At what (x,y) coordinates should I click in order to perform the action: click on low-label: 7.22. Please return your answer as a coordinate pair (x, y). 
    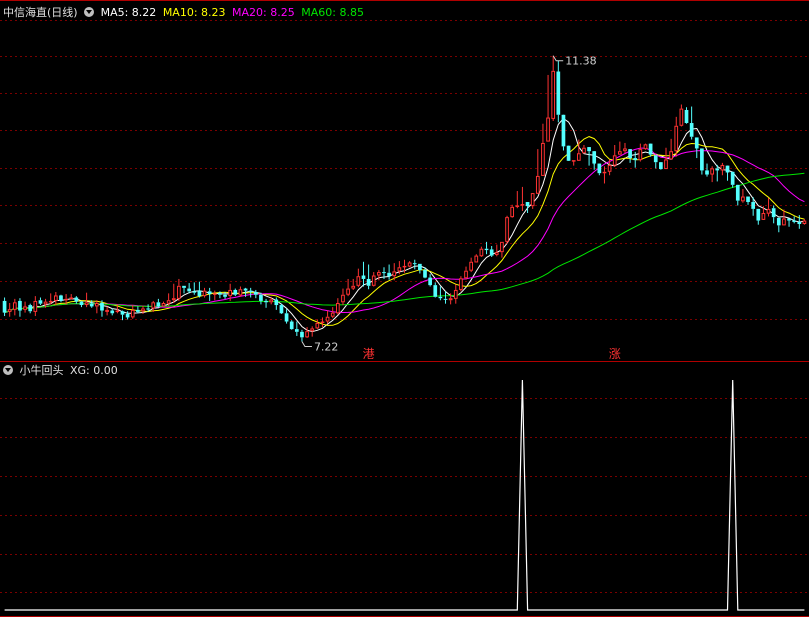
    Looking at the image, I should click on (326, 346).